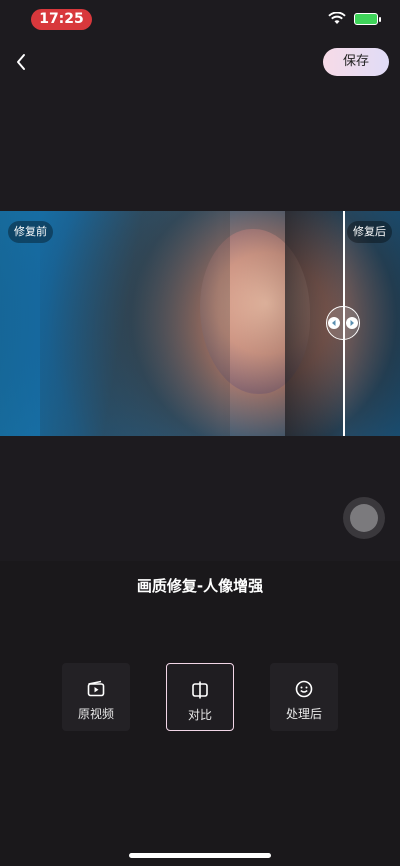 Image resolution: width=400 pixels, height=866 pixels. I want to click on battery-charging-icon, so click(367, 18).